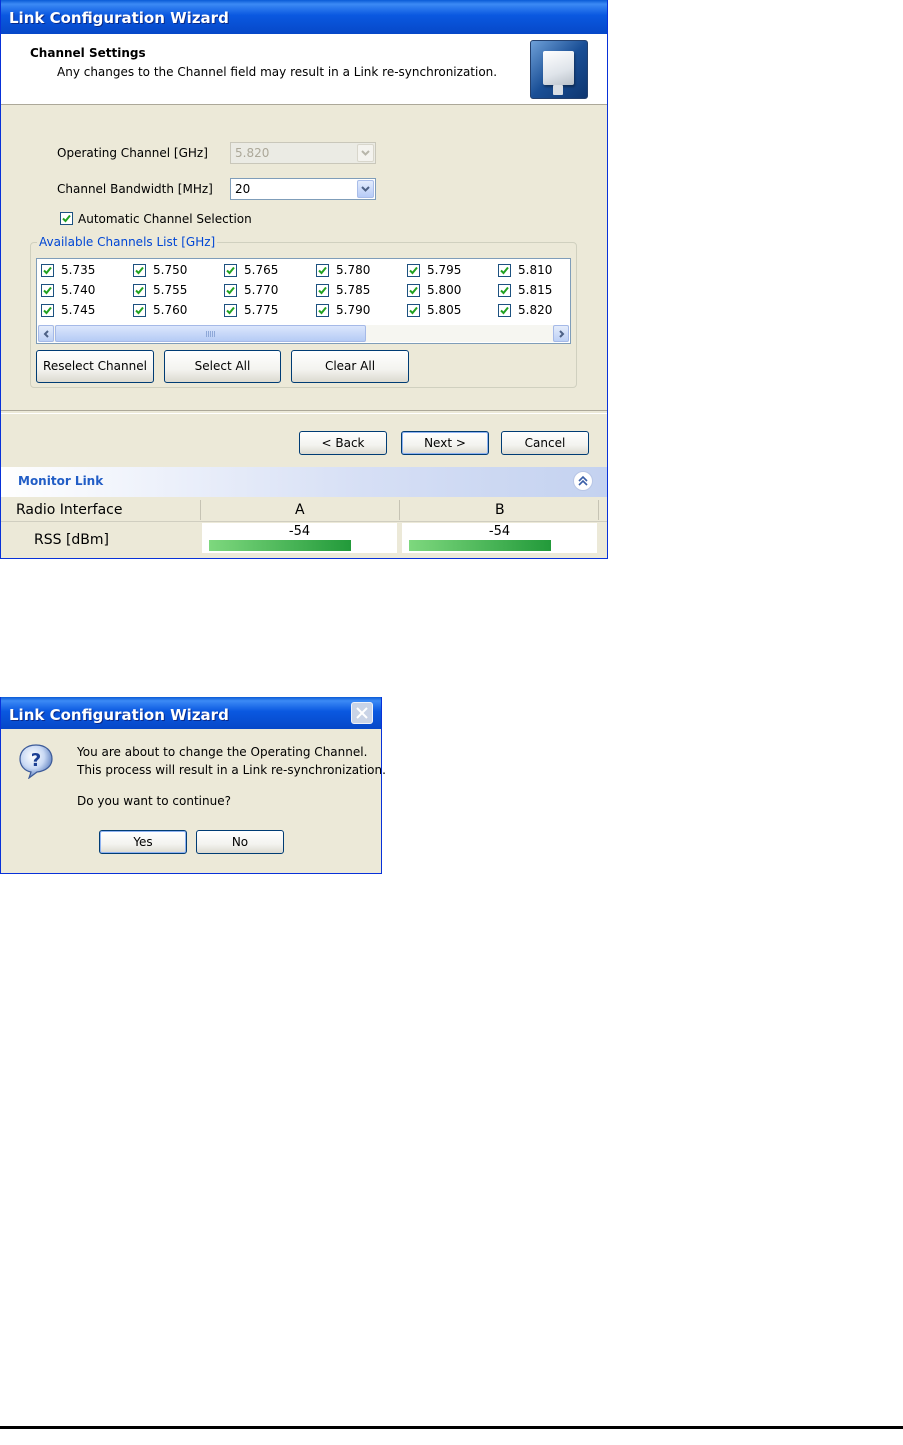 The image size is (903, 1445). Describe the element at coordinates (61, 481) in the screenshot. I see `monitor-link-title: Monitor Link` at that location.